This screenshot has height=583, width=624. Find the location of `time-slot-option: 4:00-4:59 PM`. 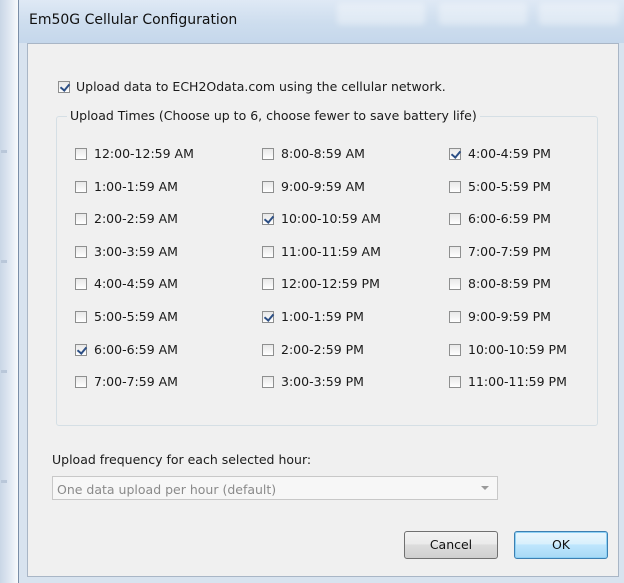

time-slot-option: 4:00-4:59 PM is located at coordinates (500, 153).